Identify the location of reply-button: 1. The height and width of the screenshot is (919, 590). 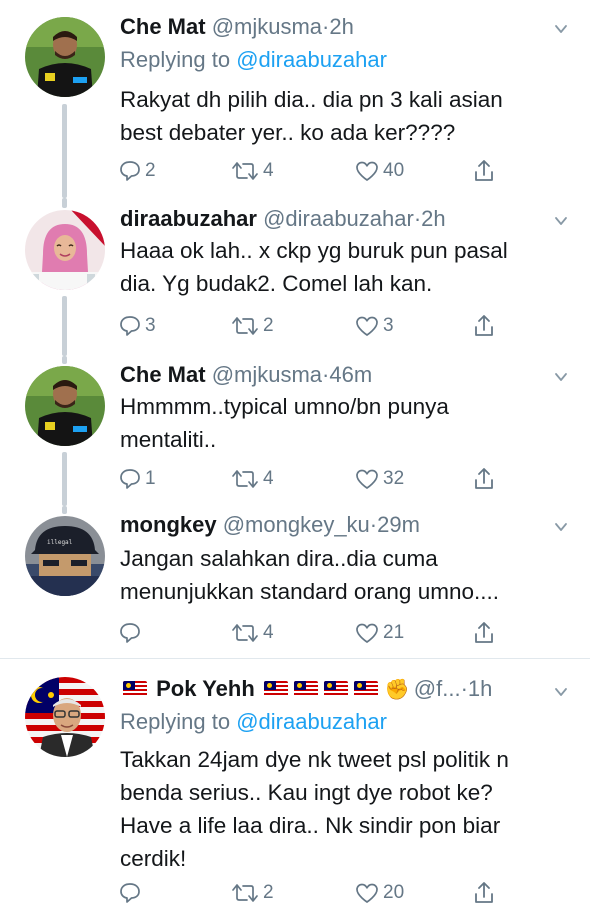
(137, 479).